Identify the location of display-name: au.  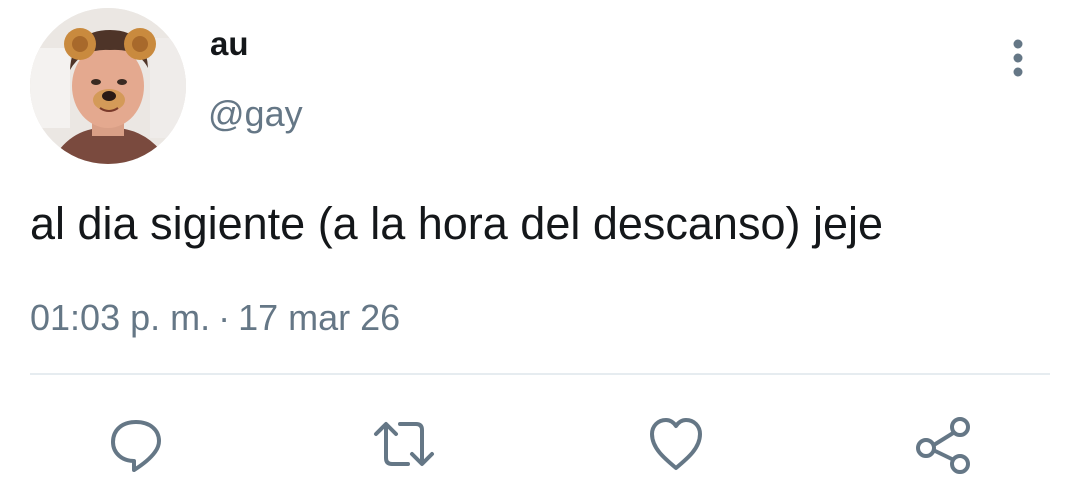
(229, 44).